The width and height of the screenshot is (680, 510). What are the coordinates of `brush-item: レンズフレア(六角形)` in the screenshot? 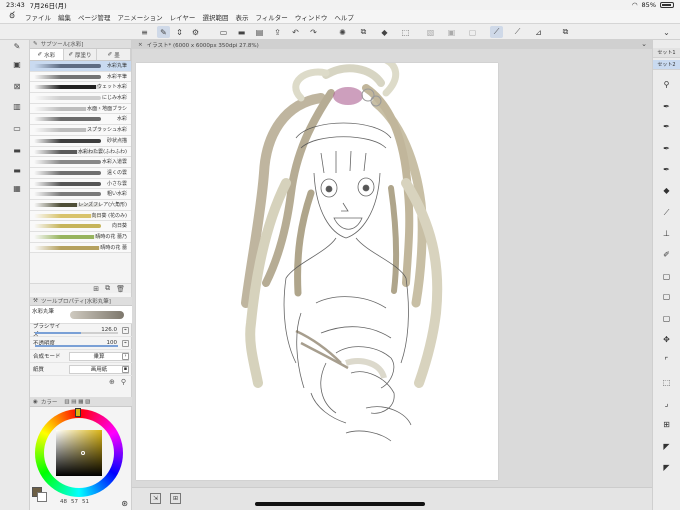 It's located at (80, 205).